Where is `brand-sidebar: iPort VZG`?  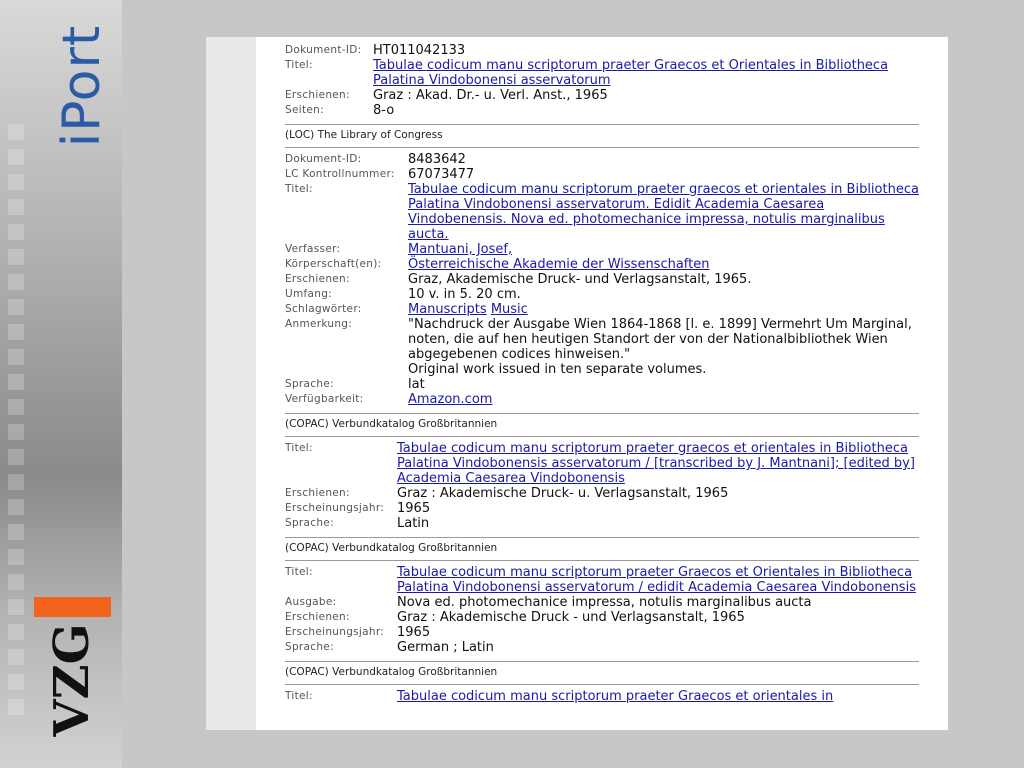 brand-sidebar: iPort VZG is located at coordinates (61, 384).